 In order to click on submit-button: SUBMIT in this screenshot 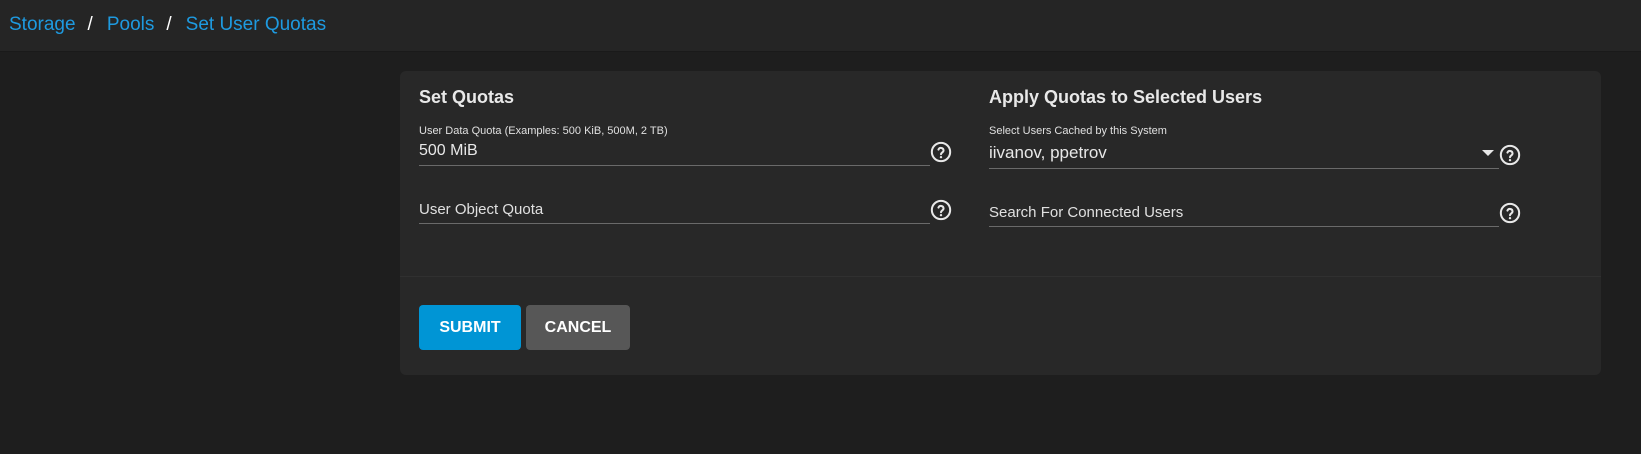, I will do `click(470, 327)`.